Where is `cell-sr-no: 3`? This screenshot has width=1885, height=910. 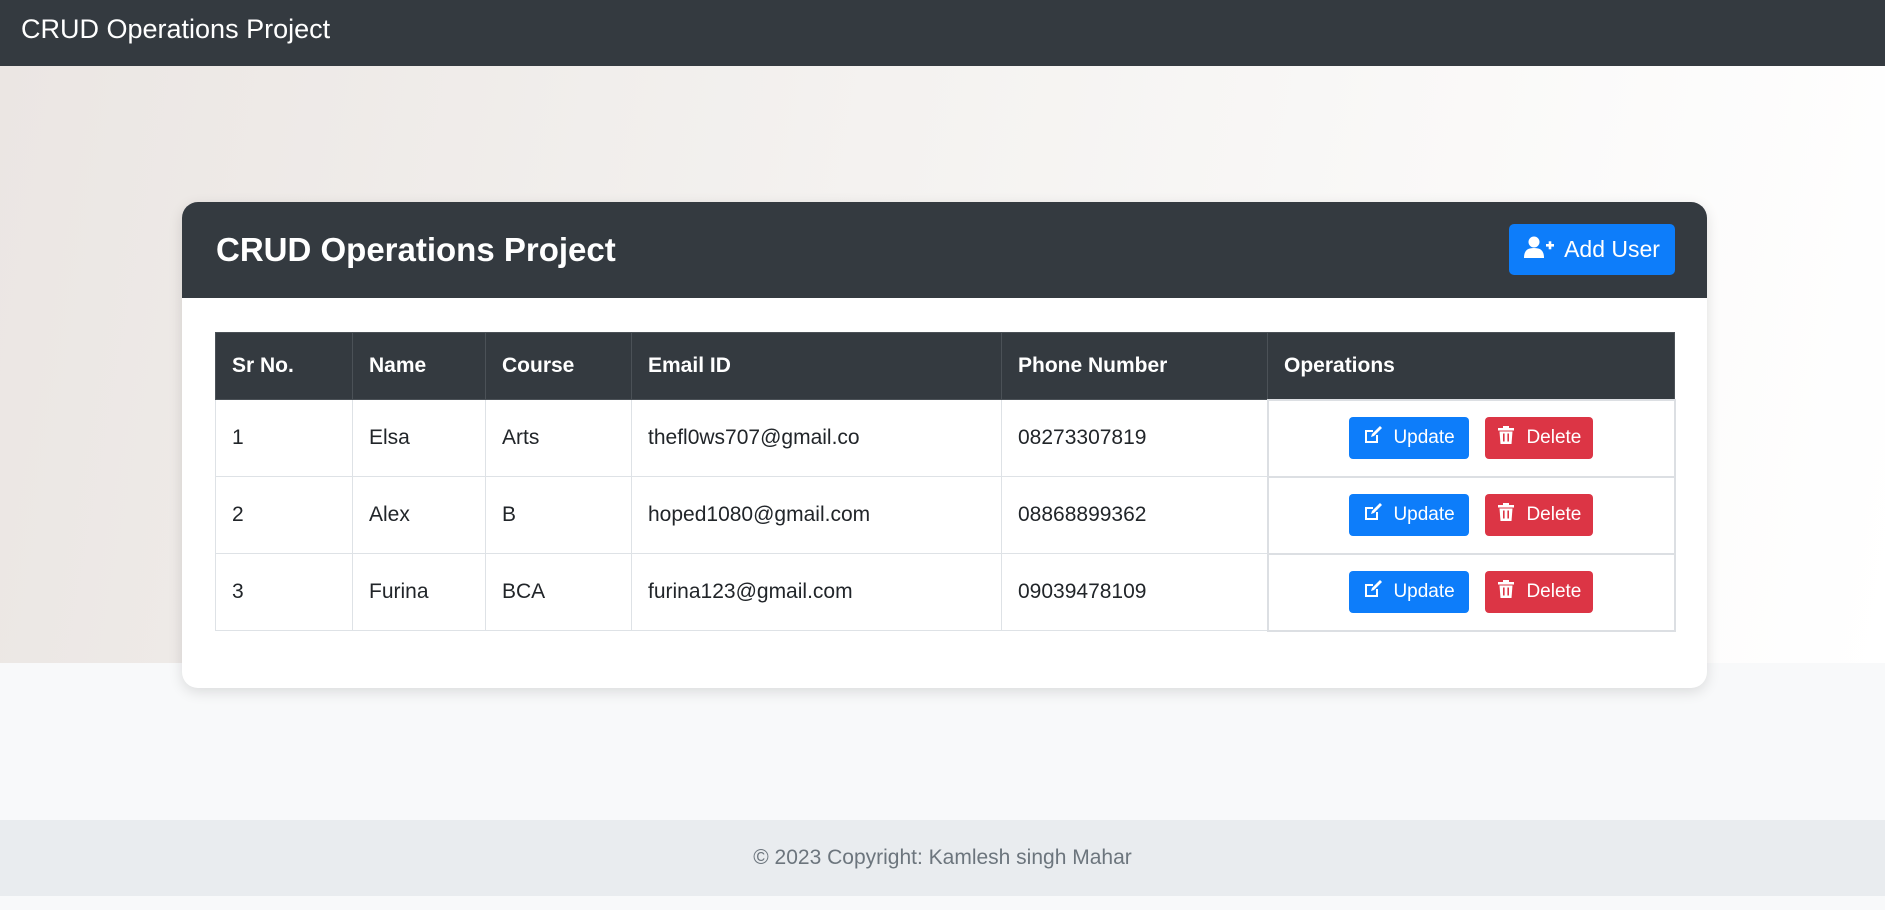
cell-sr-no: 3 is located at coordinates (284, 592).